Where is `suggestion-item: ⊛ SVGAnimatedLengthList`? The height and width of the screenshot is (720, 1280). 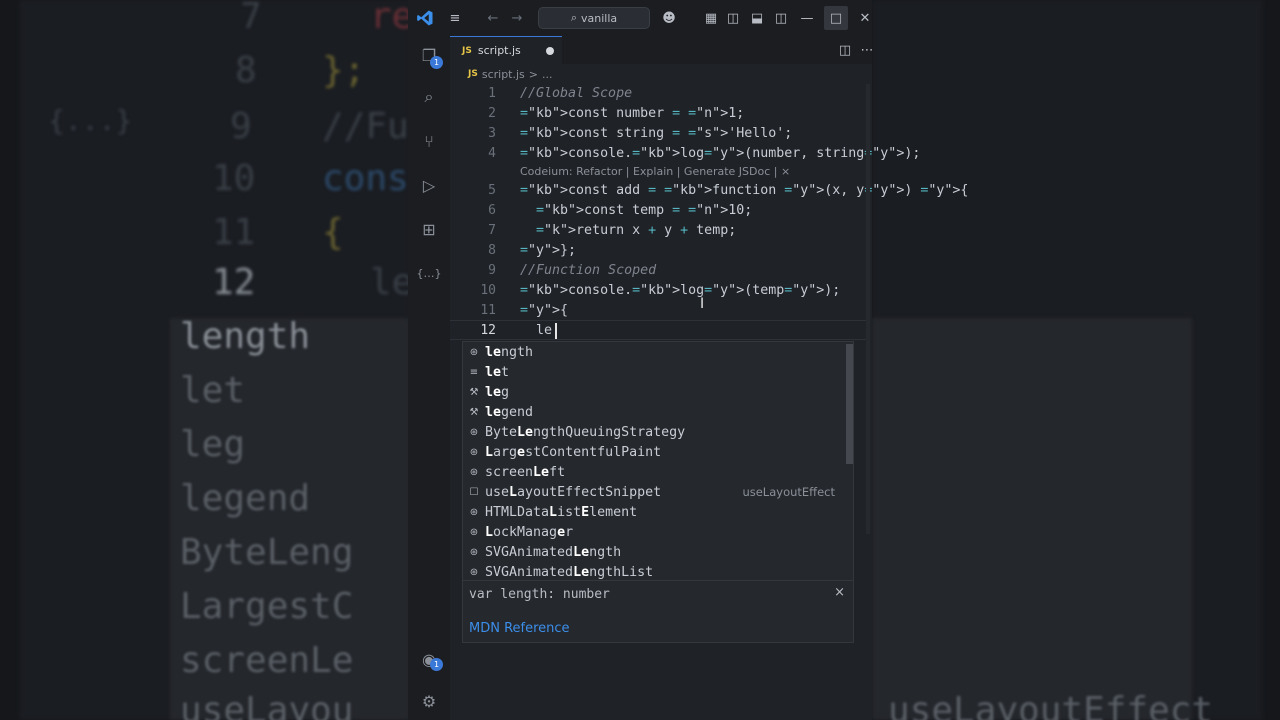
suggestion-item: ⊛ SVGAnimatedLengthList is located at coordinates (653, 571).